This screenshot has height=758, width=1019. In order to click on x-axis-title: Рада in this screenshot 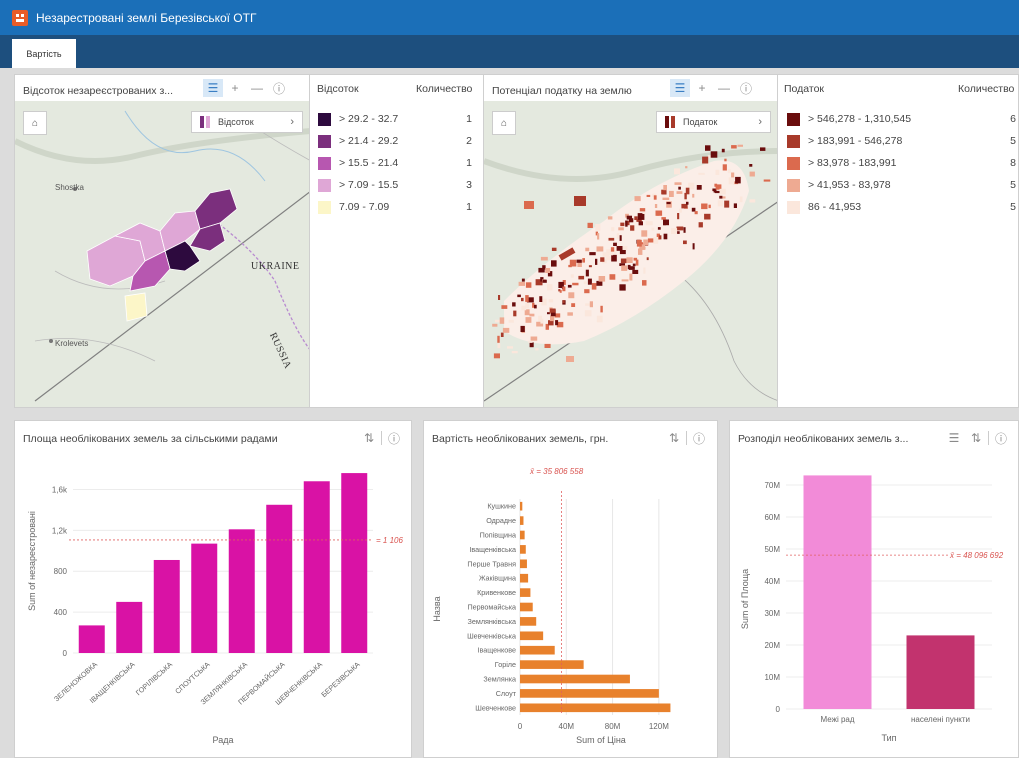, I will do `click(223, 740)`.